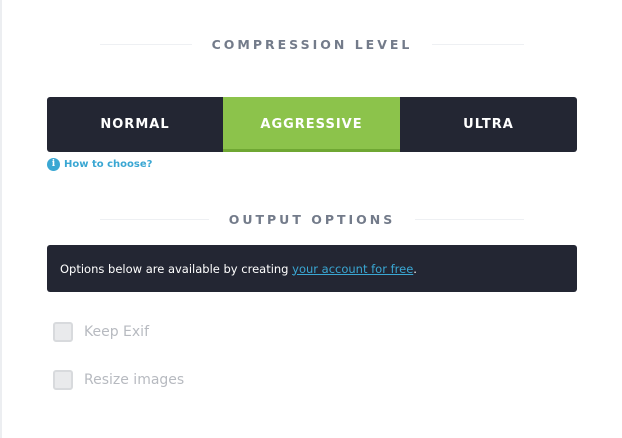  Describe the element at coordinates (108, 164) in the screenshot. I see `how-to-choose-text: How to choose?` at that location.